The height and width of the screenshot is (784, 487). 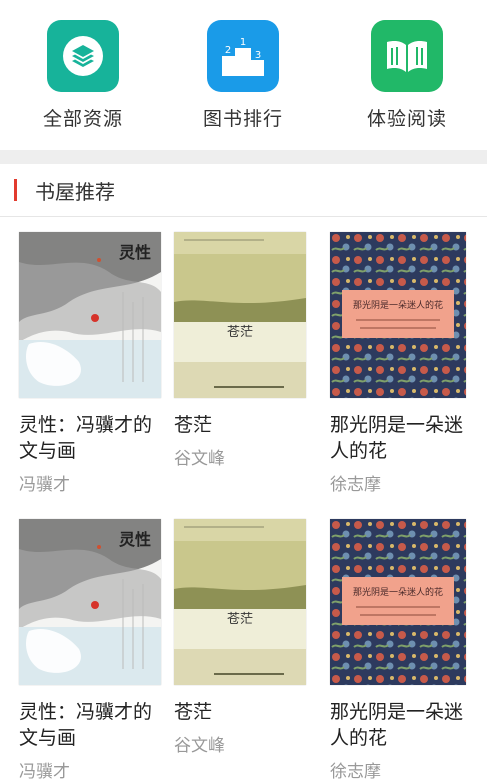 I want to click on nav-trial-reading: 体验阅读, so click(x=407, y=75).